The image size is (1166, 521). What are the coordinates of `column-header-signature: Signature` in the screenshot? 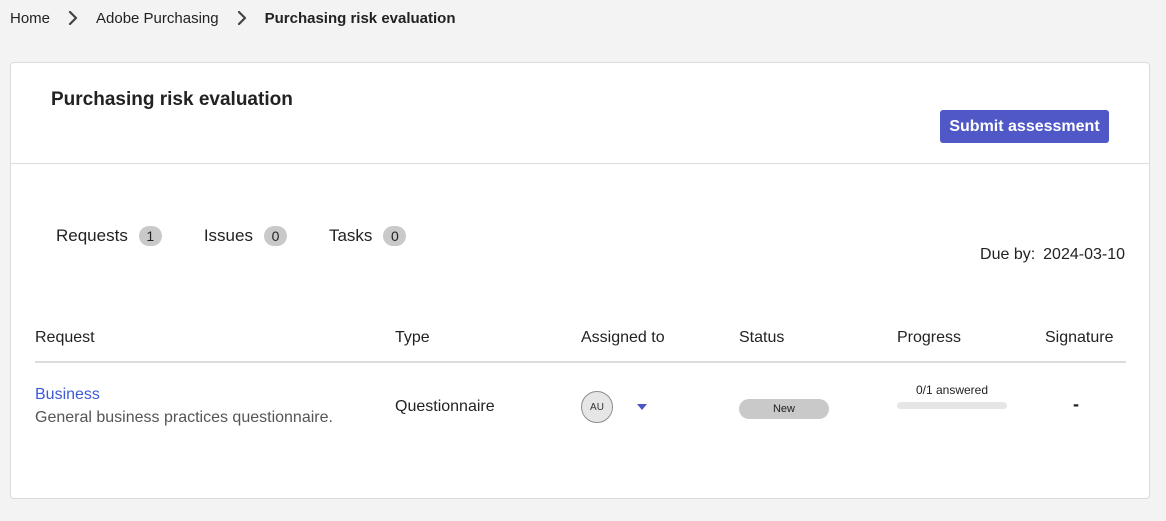 It's located at (1079, 337).